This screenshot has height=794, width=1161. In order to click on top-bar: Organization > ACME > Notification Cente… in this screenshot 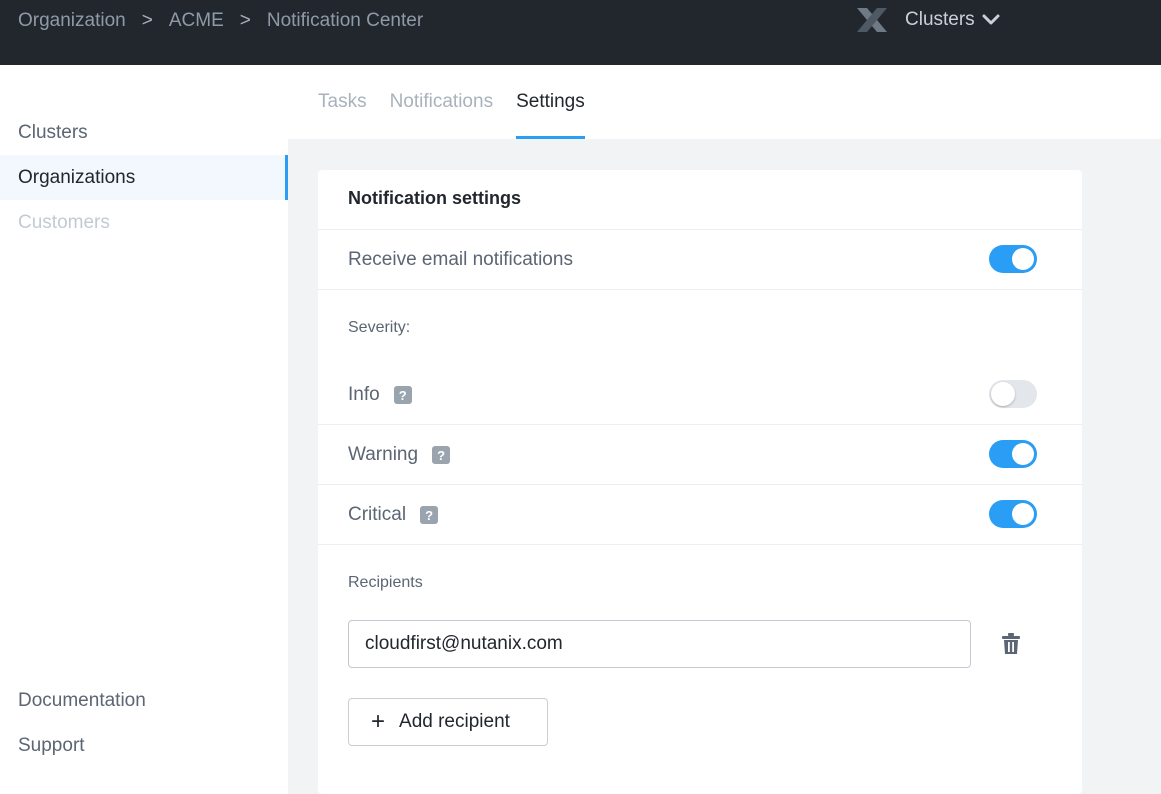, I will do `click(580, 32)`.